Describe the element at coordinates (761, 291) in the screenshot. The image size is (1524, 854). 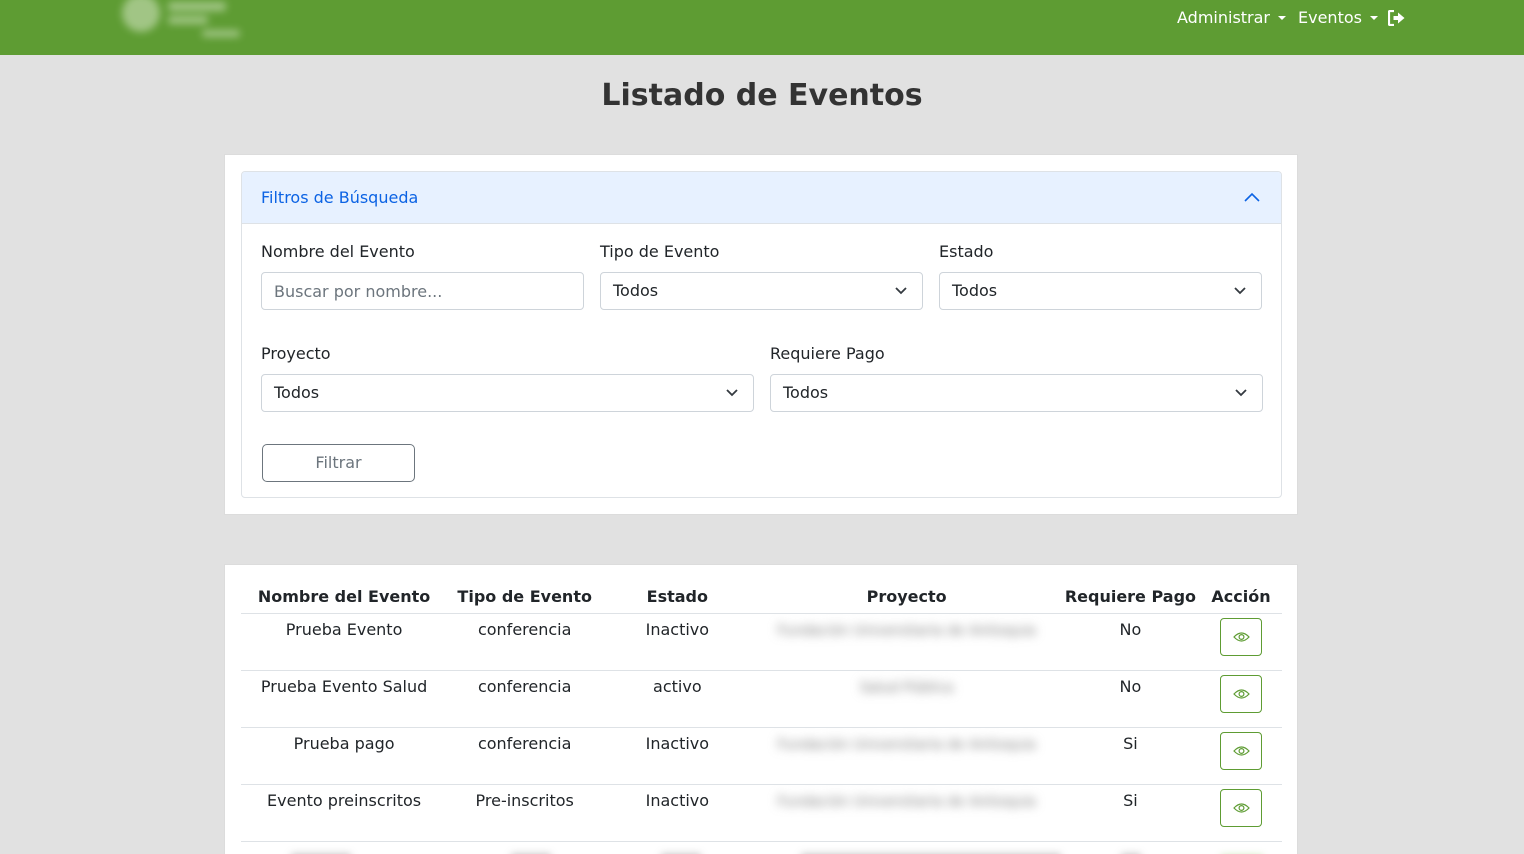
I see `tipo-select: Todos` at that location.